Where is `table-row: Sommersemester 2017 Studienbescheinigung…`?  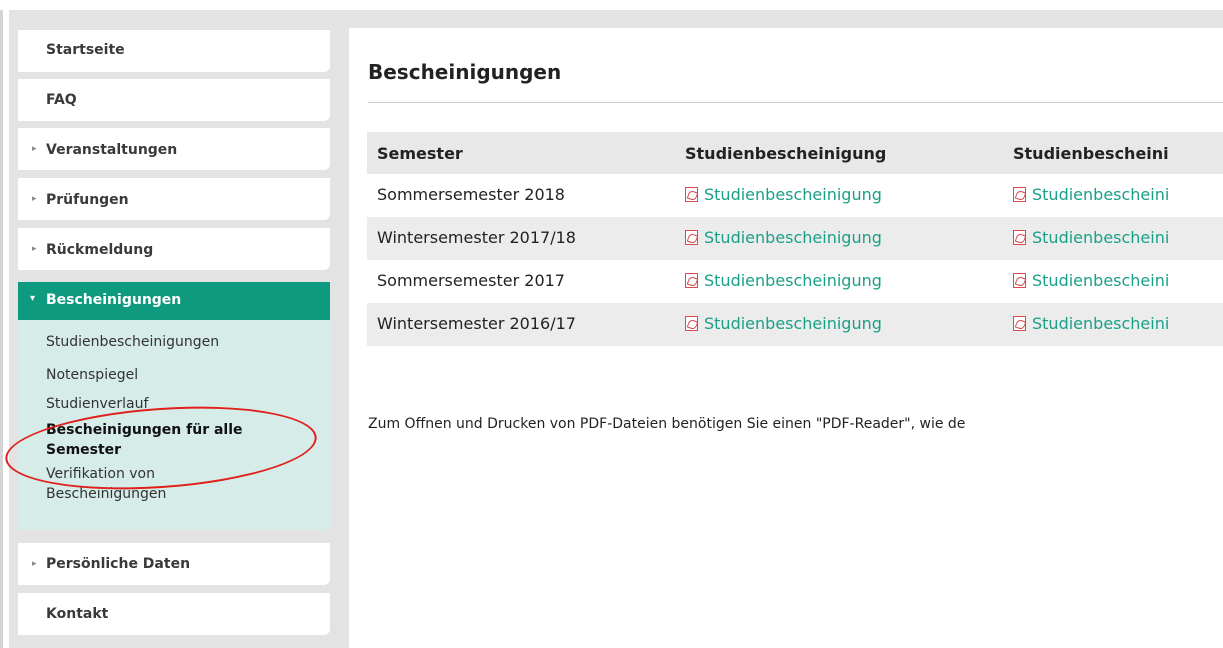 table-row: Sommersemester 2017 Studienbescheinigung… is located at coordinates (795, 281).